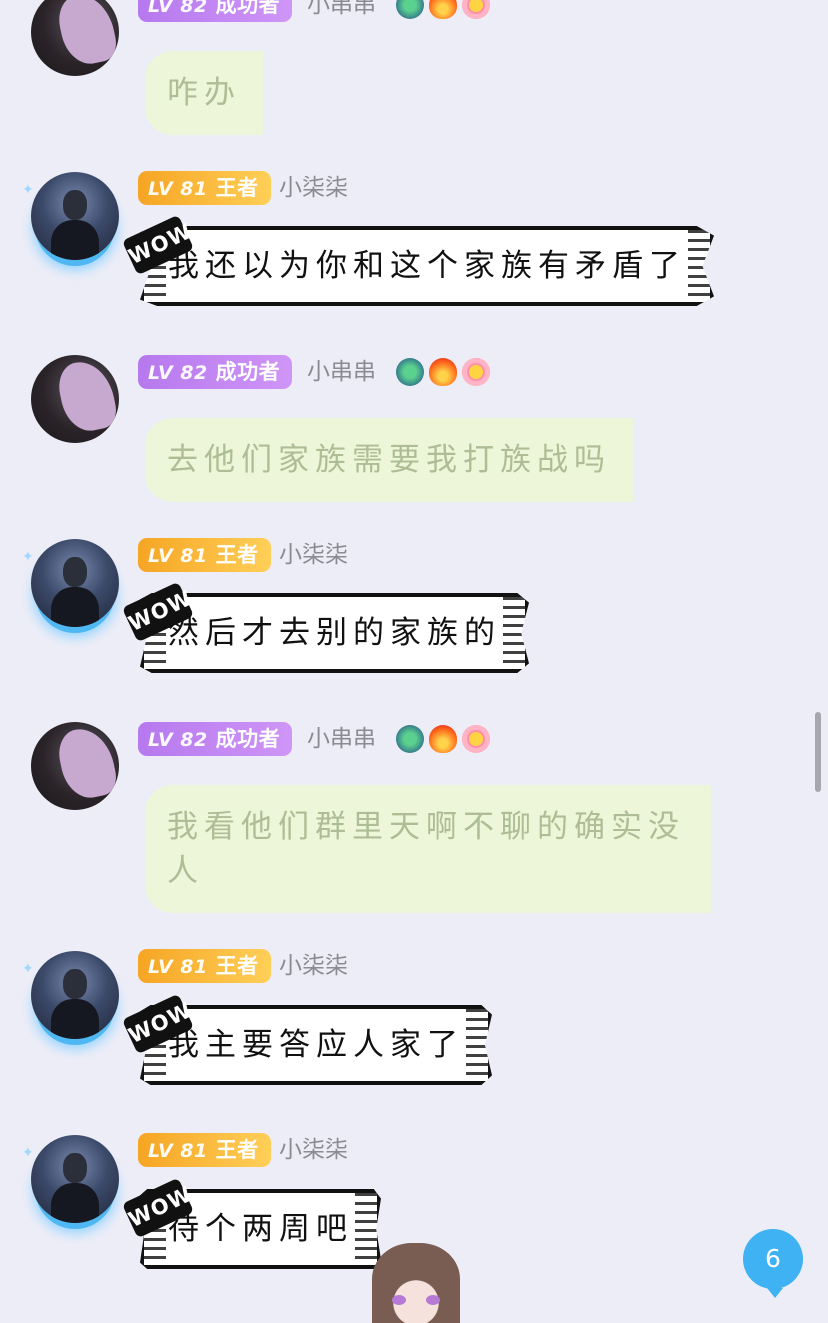  Describe the element at coordinates (773, 1263) in the screenshot. I see `unread-count-badge: 6` at that location.